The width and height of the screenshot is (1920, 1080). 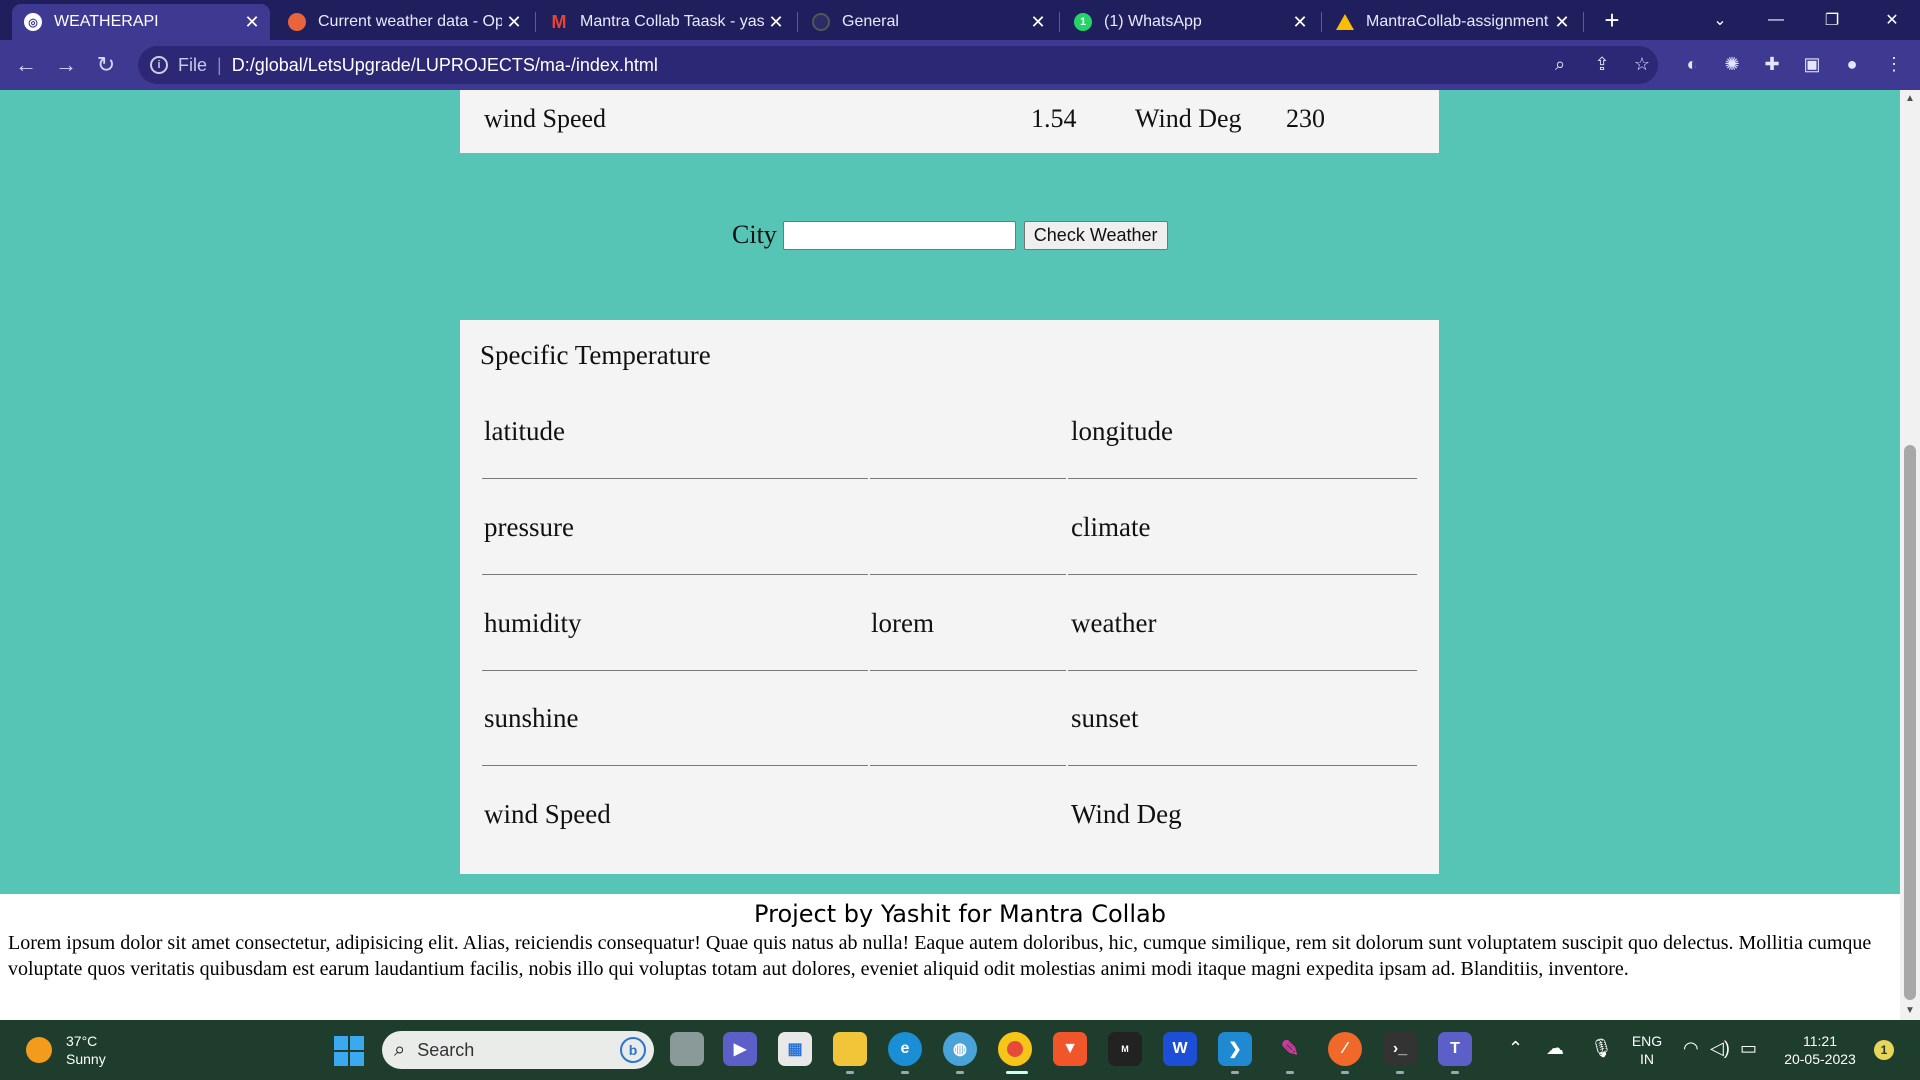 I want to click on language-indicator: ENG IN, so click(x=1647, y=1050).